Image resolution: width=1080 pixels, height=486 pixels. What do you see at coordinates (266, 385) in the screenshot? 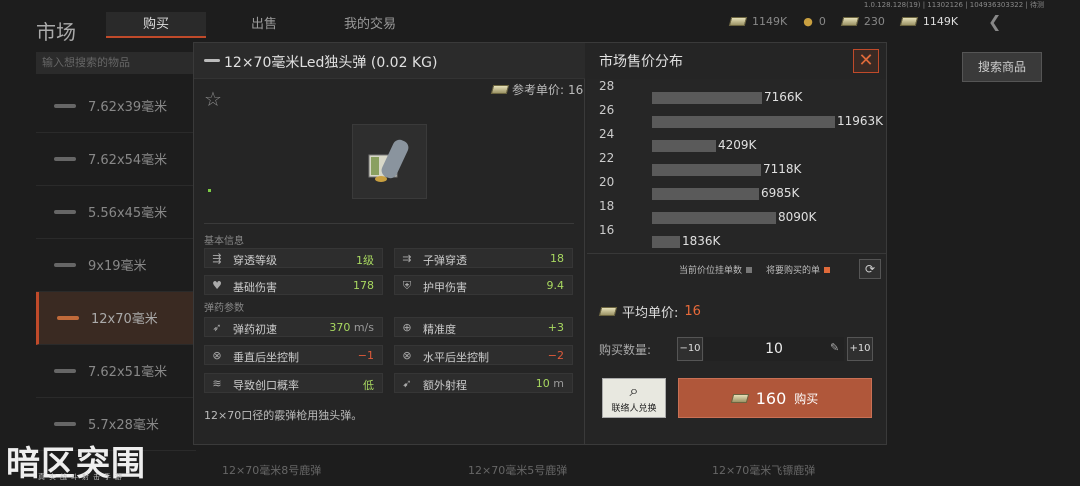
I see `stat-label: 导致创口概率` at bounding box center [266, 385].